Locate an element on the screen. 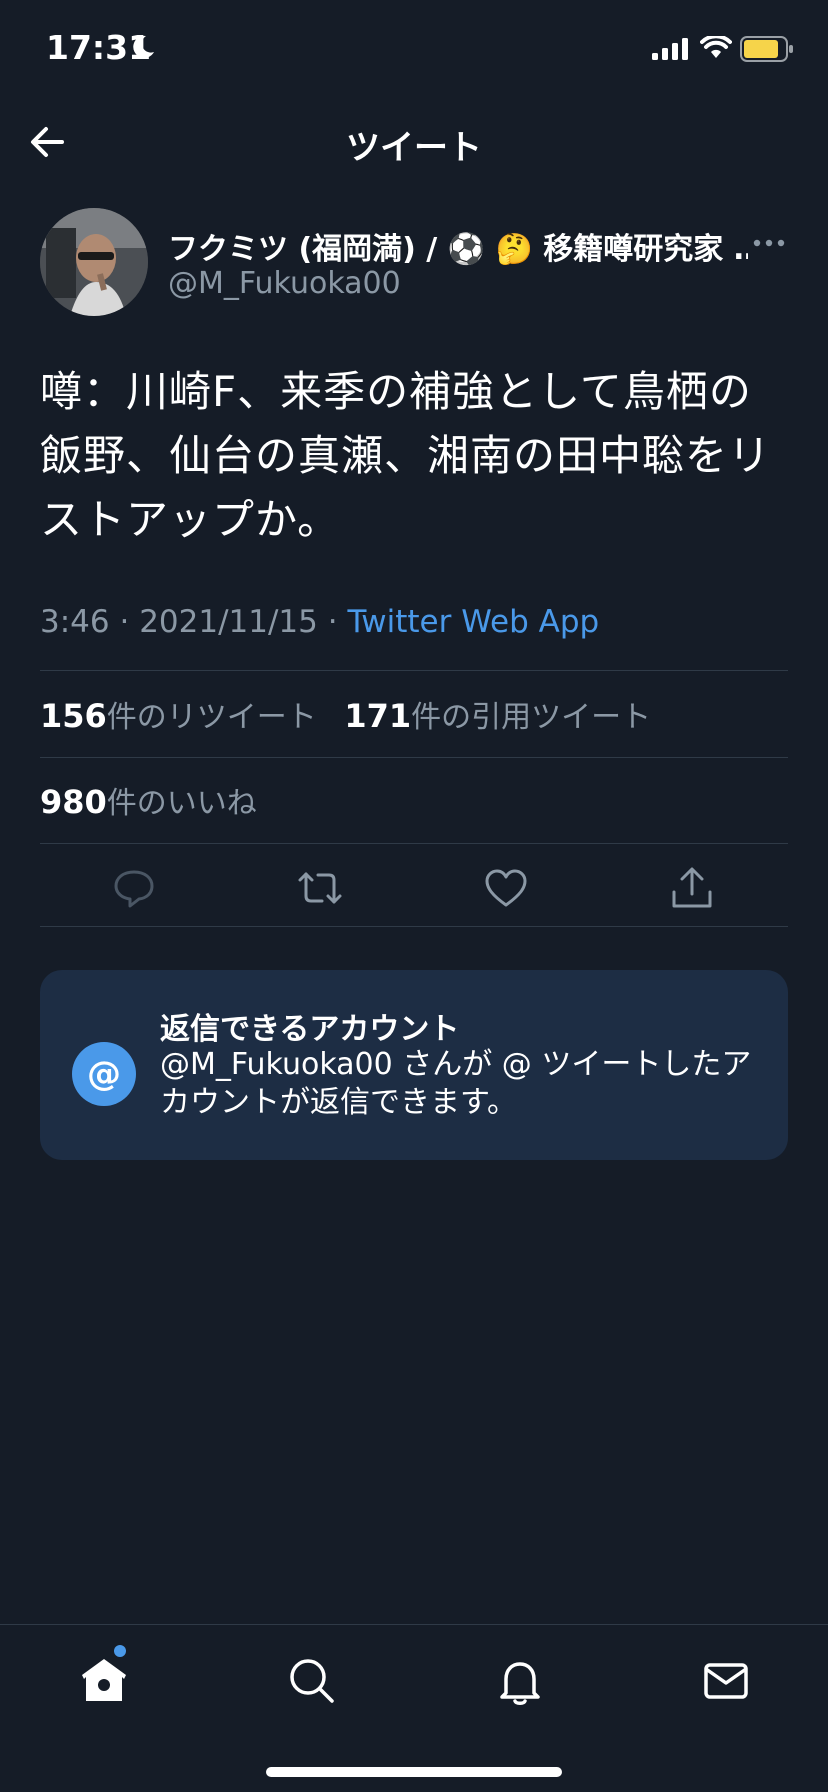  tweet-time: 3:46 is located at coordinates (75, 622).